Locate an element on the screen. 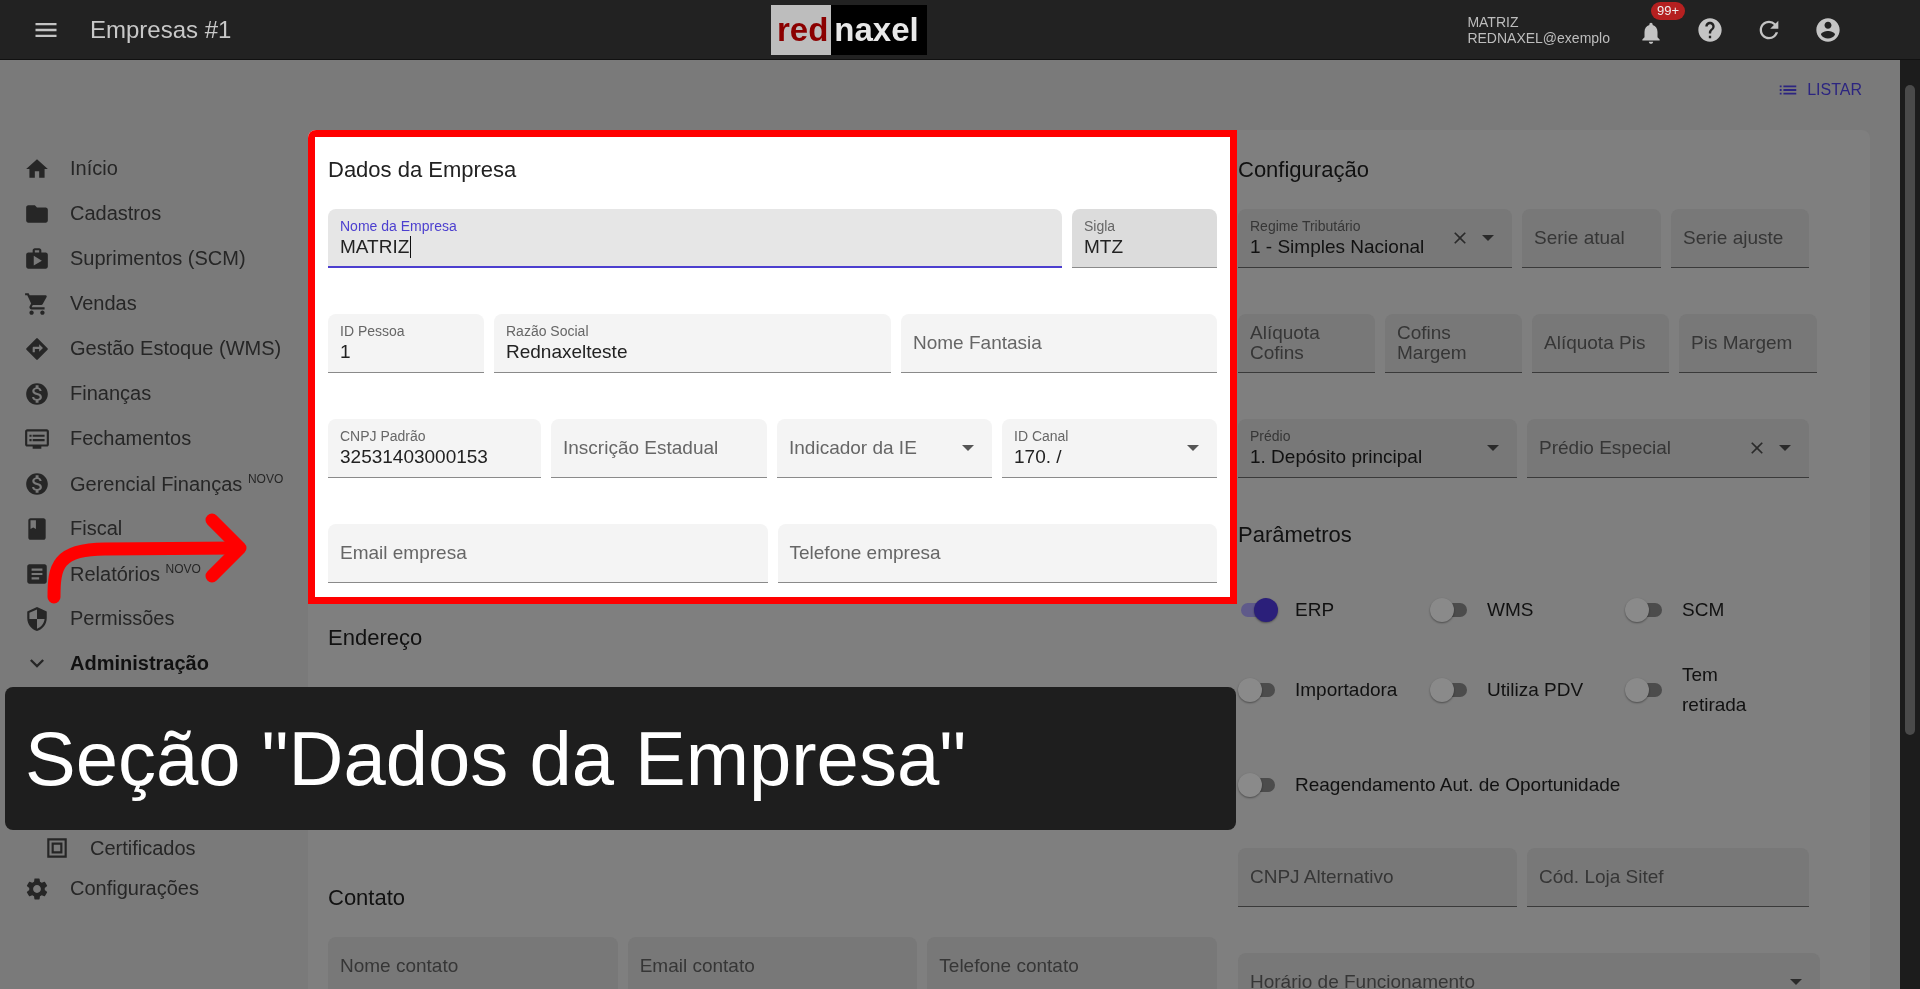 The width and height of the screenshot is (1920, 989). section-title: Parâmetros is located at coordinates (1295, 535).